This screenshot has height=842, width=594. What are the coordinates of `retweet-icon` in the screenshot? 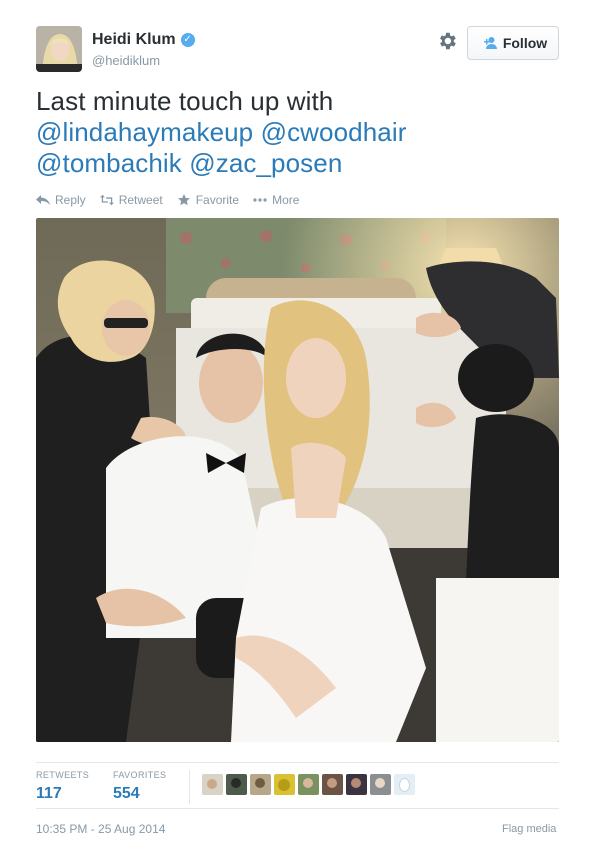 It's located at (106, 200).